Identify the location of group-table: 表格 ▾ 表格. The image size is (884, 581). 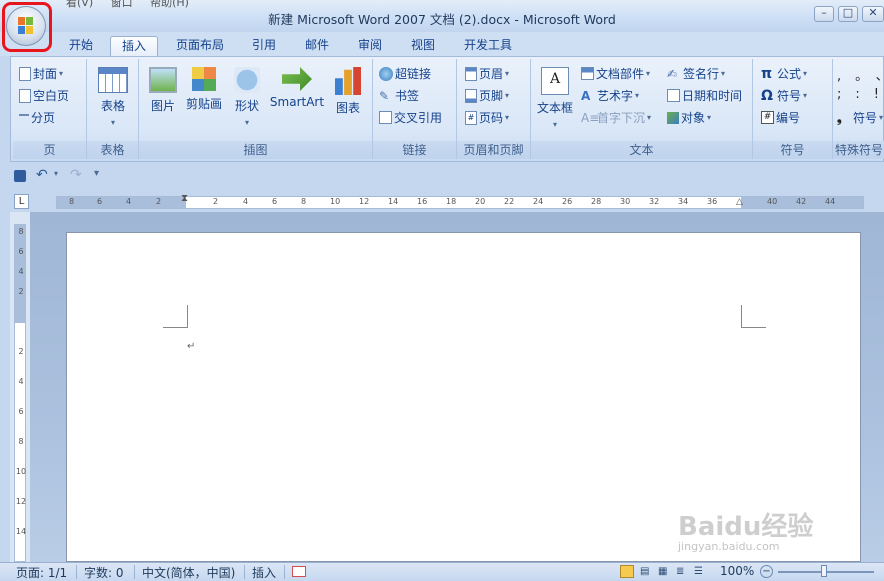
(113, 109).